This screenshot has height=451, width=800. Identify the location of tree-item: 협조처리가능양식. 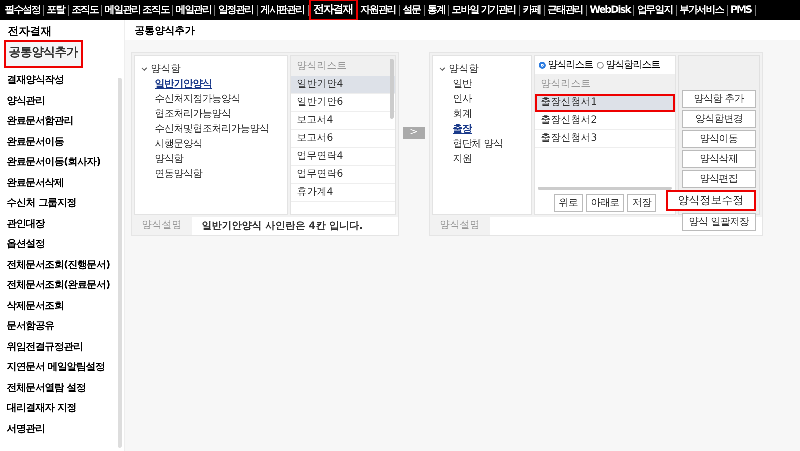
(211, 114).